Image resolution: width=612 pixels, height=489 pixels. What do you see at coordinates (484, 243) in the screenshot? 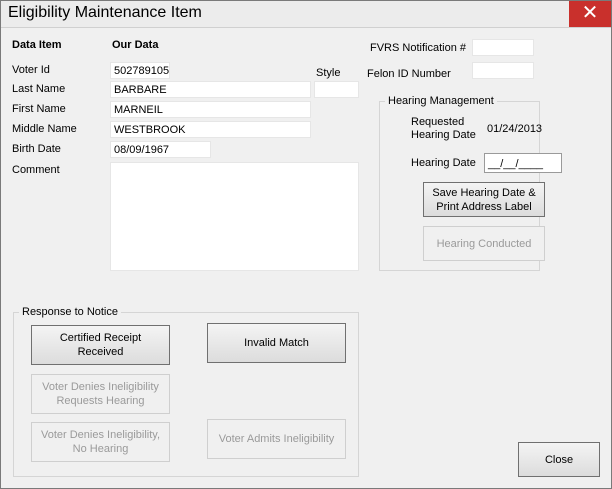
I see `hearing-conducted-button: Hearing Conducted` at bounding box center [484, 243].